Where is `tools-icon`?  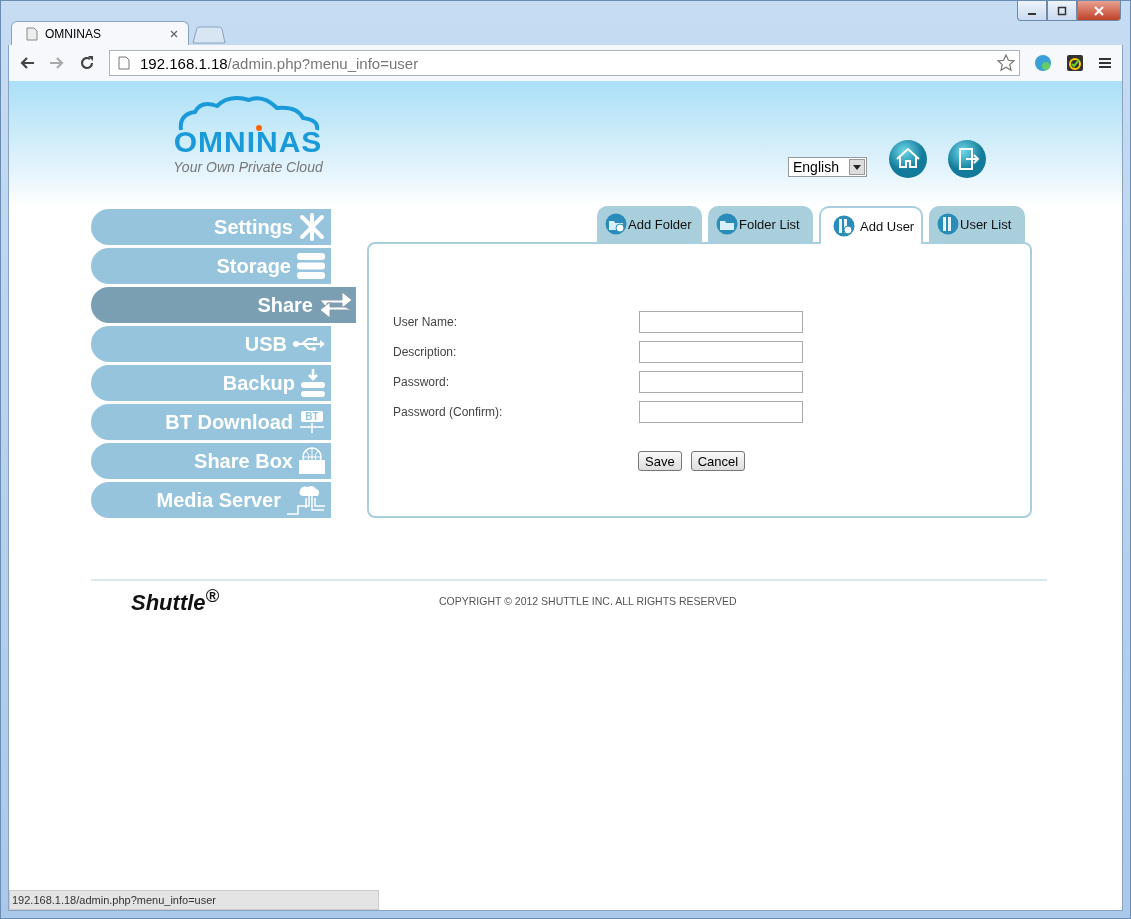
tools-icon is located at coordinates (312, 227).